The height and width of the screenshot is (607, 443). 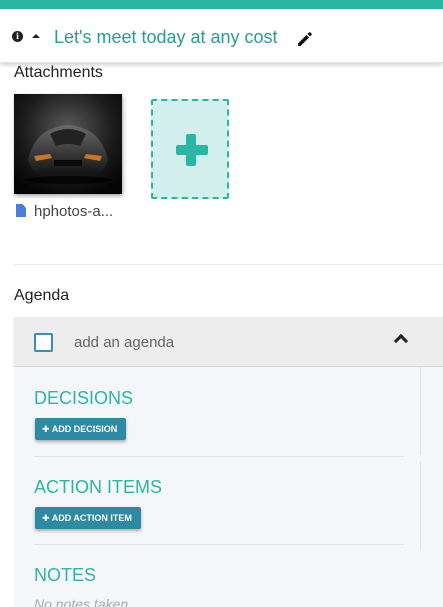 I want to click on attachments-heading: Attachments, so click(x=58, y=72).